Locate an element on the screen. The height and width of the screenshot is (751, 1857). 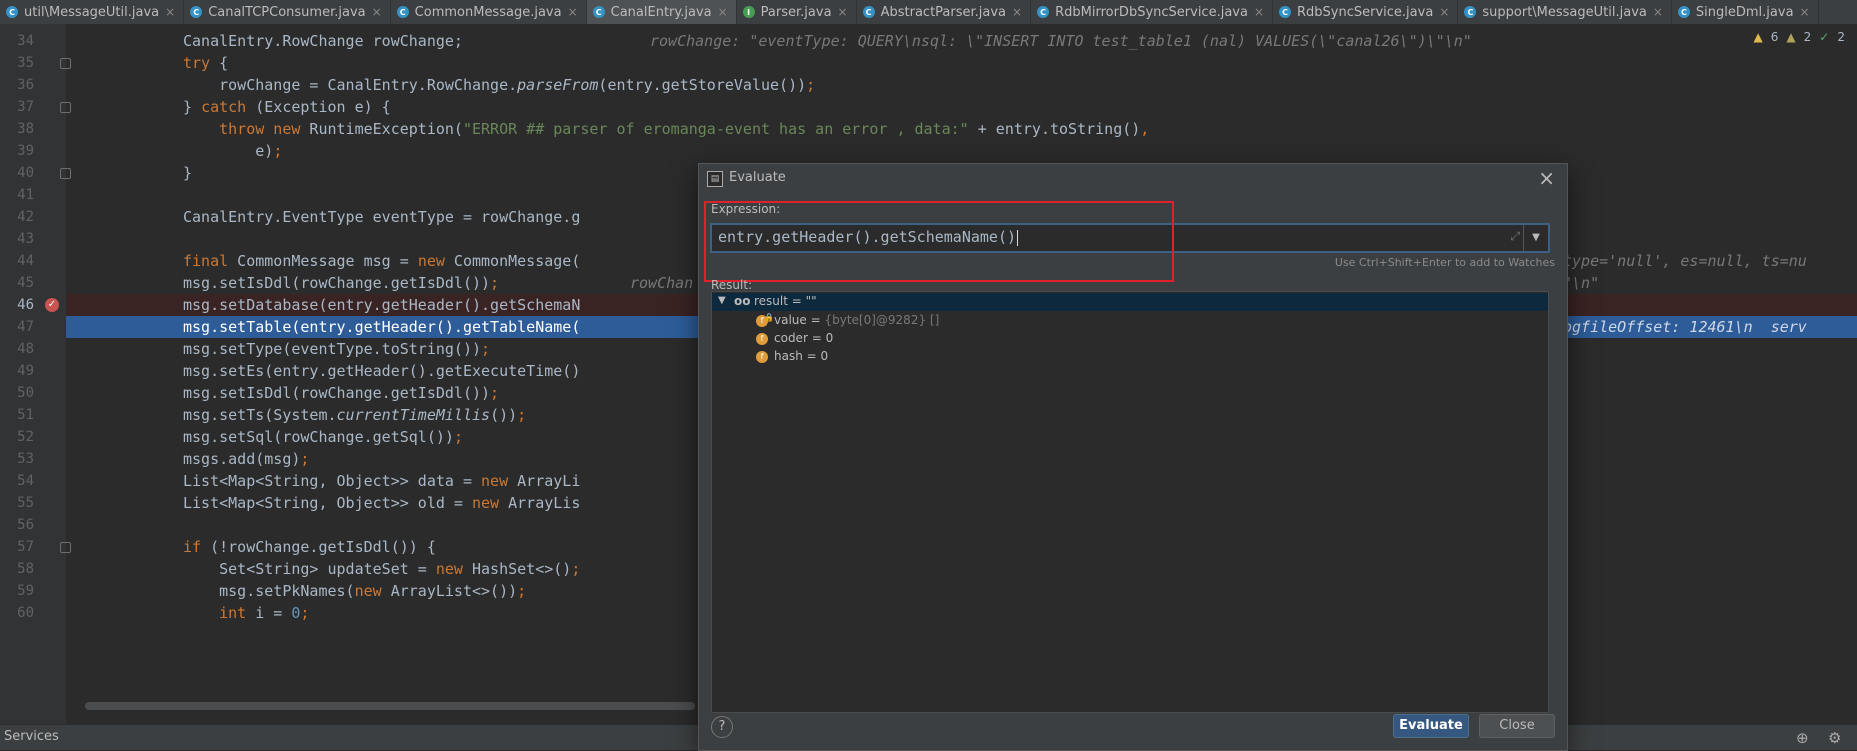
field-name: hash is located at coordinates (788, 356).